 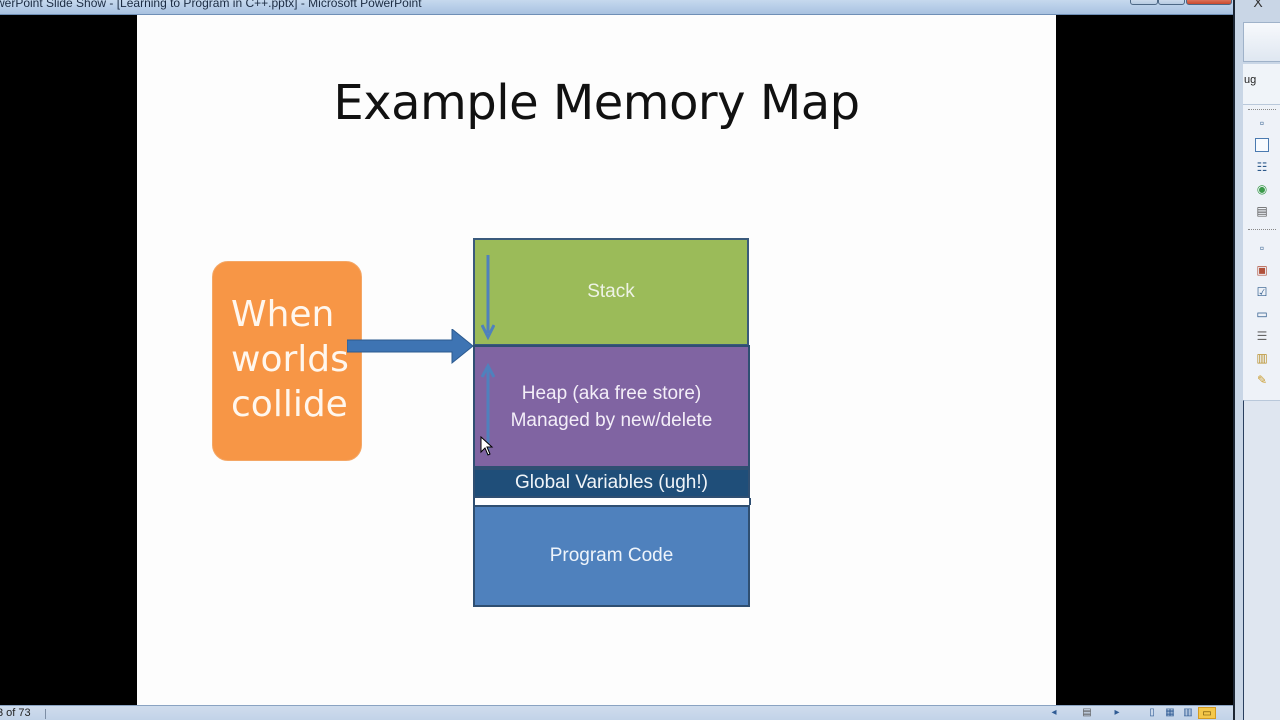 What do you see at coordinates (1171, 2) in the screenshot?
I see `maximize-button` at bounding box center [1171, 2].